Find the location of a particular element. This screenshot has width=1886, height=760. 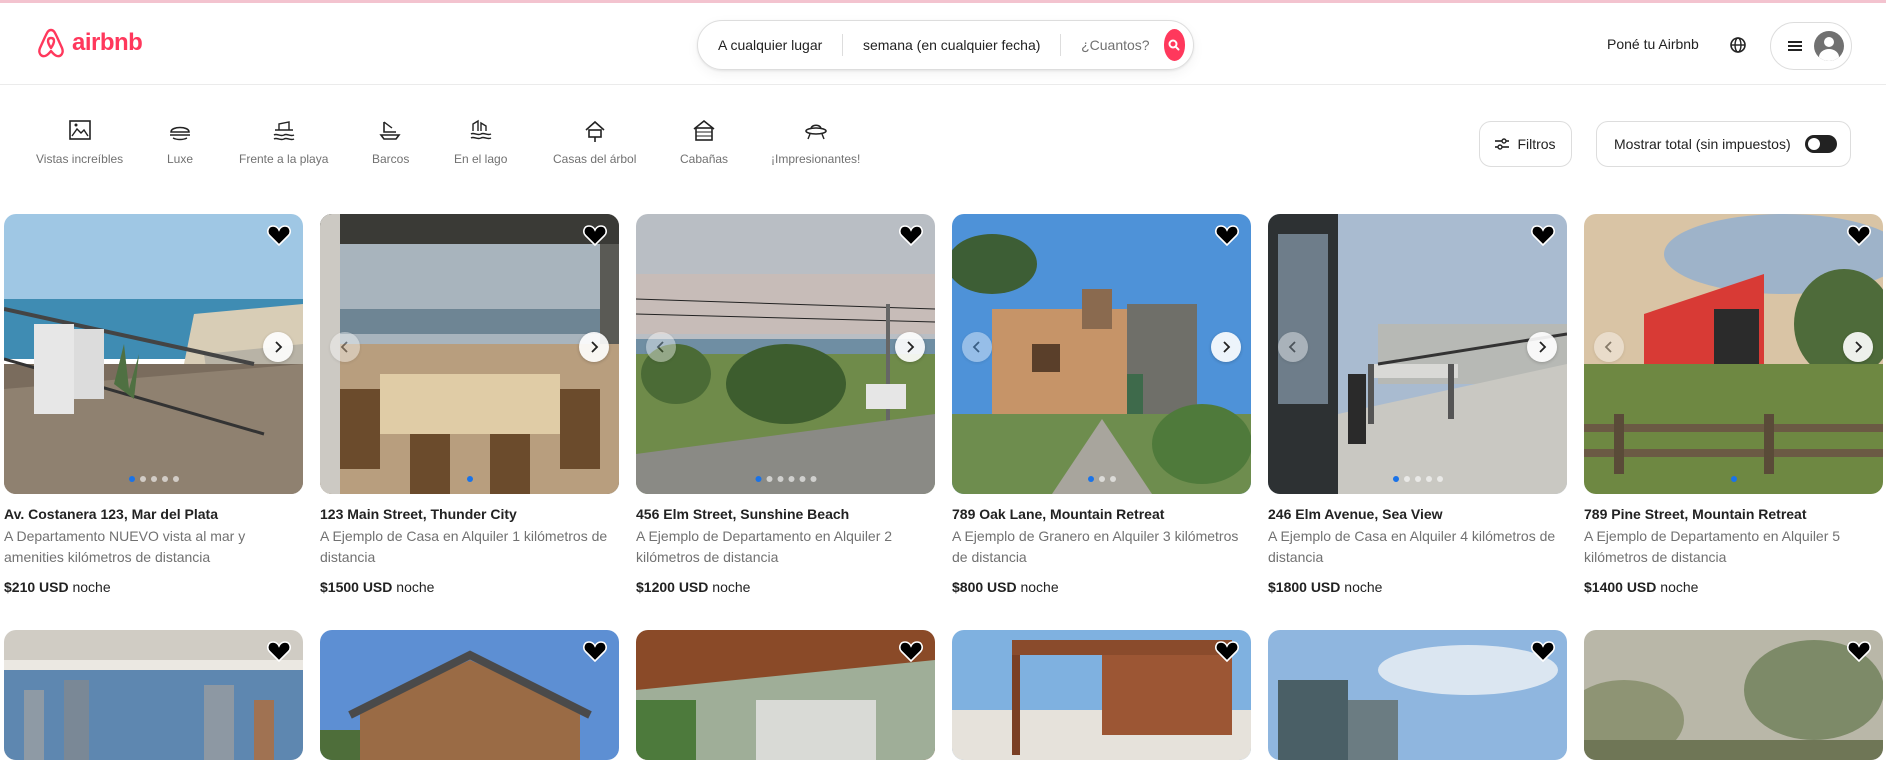

search-guests: ¿Cuantos? is located at coordinates (1112, 45).